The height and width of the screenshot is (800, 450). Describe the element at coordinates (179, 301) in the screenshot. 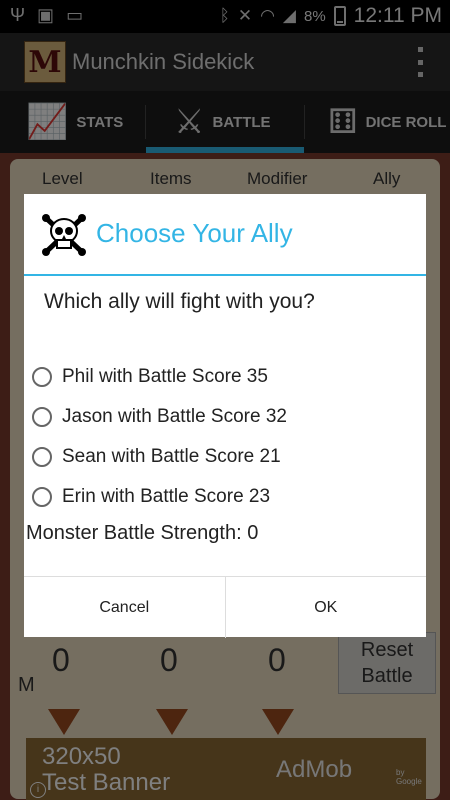

I see `dialog-question: Which ally will fight with you?` at that location.